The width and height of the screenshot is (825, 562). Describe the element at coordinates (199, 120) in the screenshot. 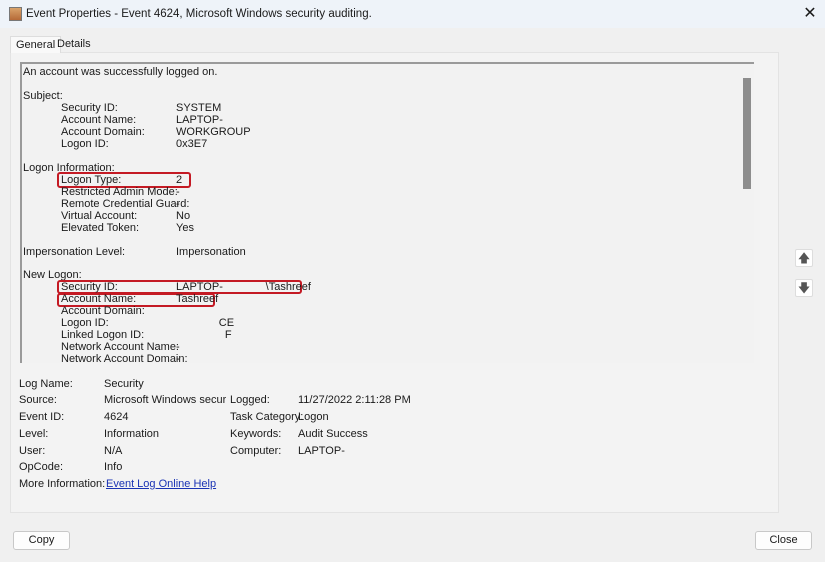

I see `subject-value: LAPTOP-` at that location.